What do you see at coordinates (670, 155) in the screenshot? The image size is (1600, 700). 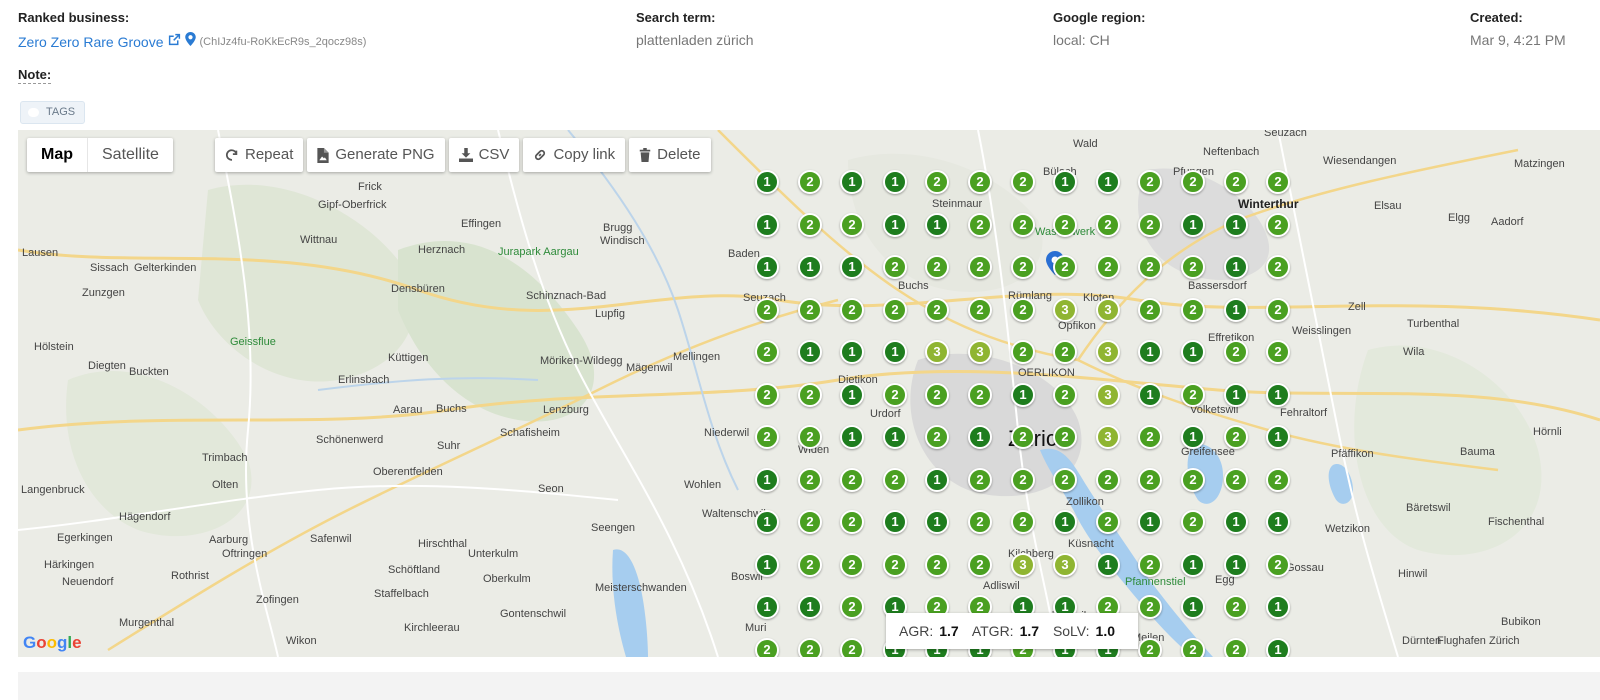 I see `delete-button: Delete` at bounding box center [670, 155].